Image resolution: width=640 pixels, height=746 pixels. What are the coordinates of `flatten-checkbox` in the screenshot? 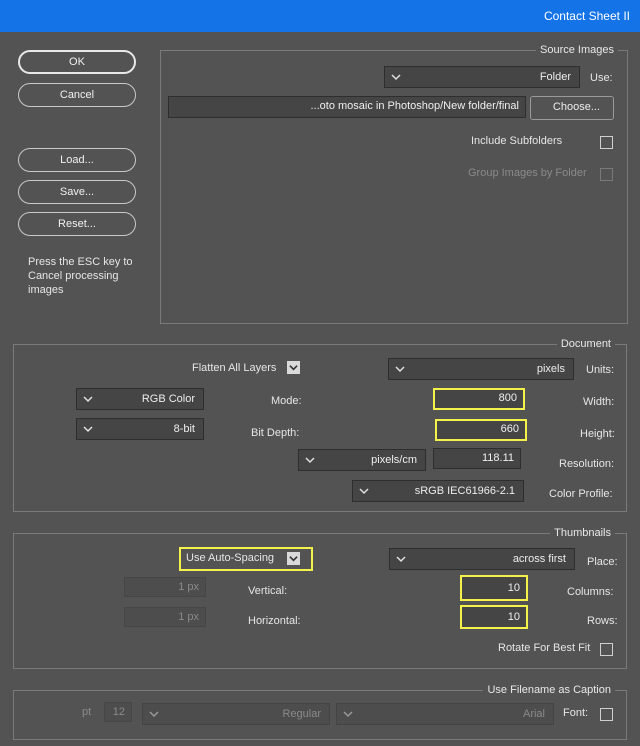 It's located at (293, 367).